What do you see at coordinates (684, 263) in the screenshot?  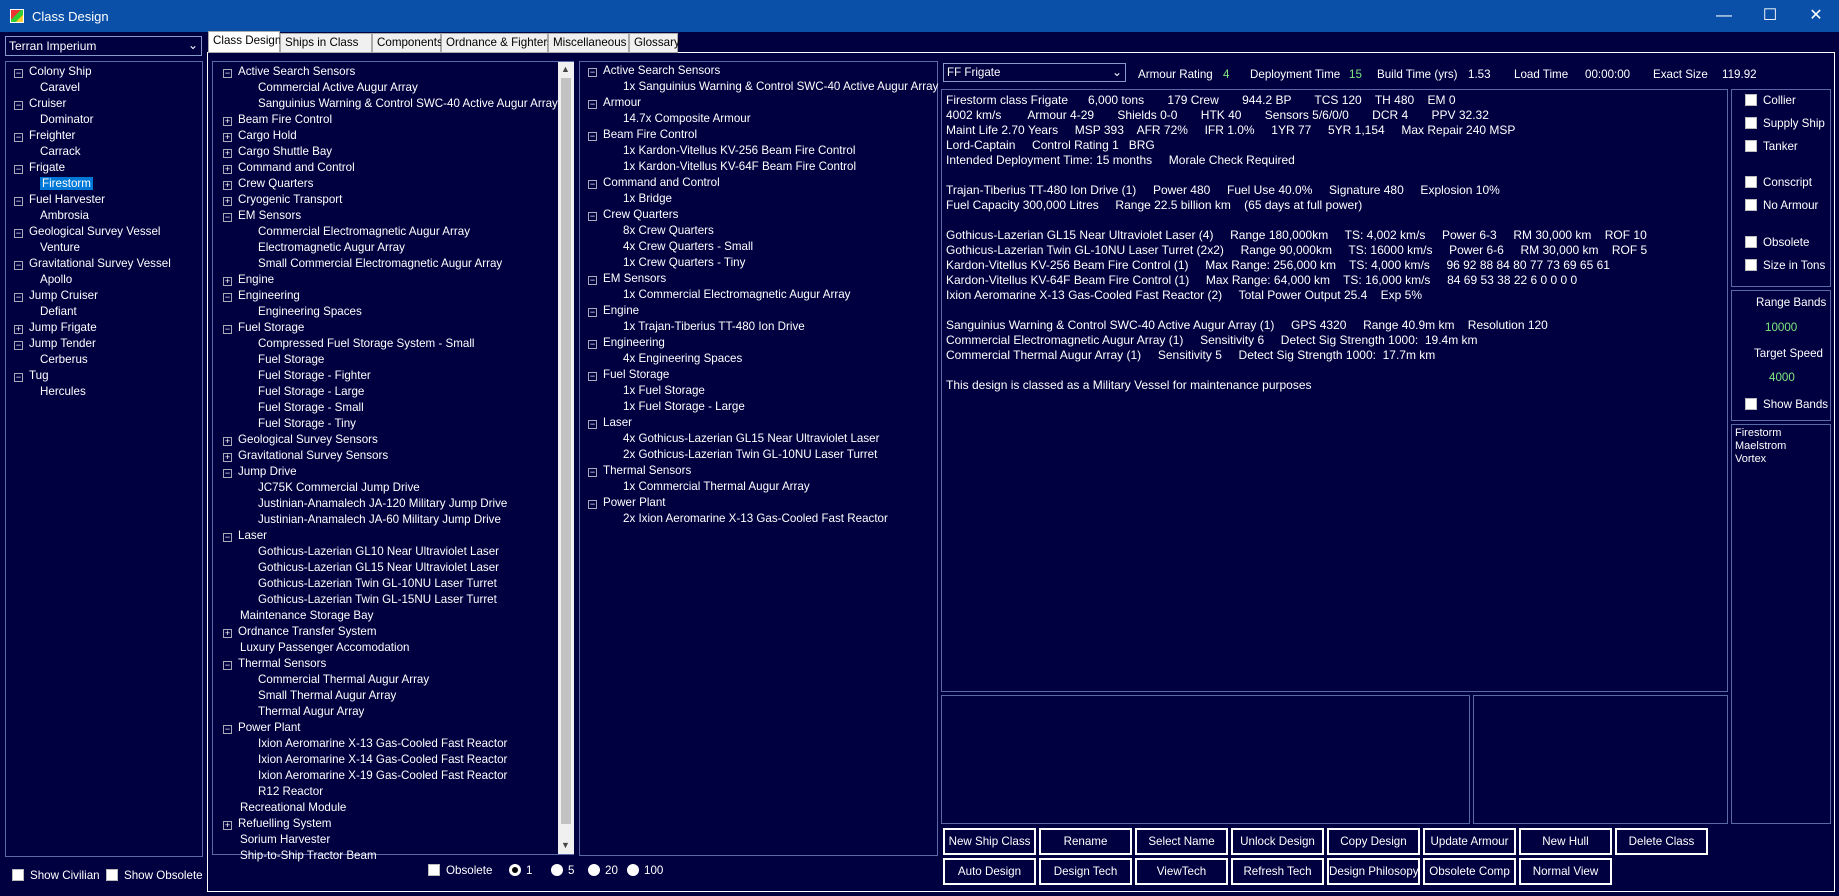 I see `design-component: 1x Crew Quarters - Tiny` at bounding box center [684, 263].